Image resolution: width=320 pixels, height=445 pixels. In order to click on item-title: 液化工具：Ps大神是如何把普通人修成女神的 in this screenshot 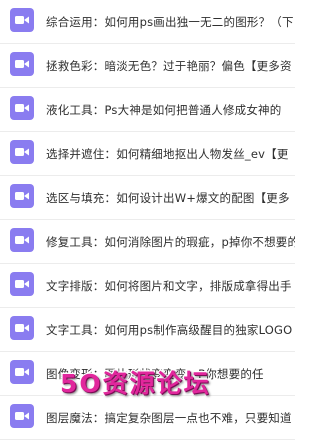, I will do `click(164, 109)`.